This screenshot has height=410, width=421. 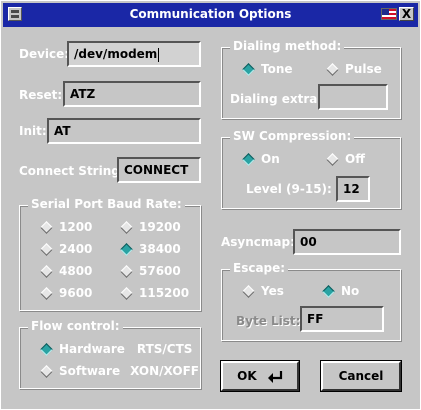 I want to click on baud-rate-title: Serial Port Baud Rate:, so click(x=106, y=204).